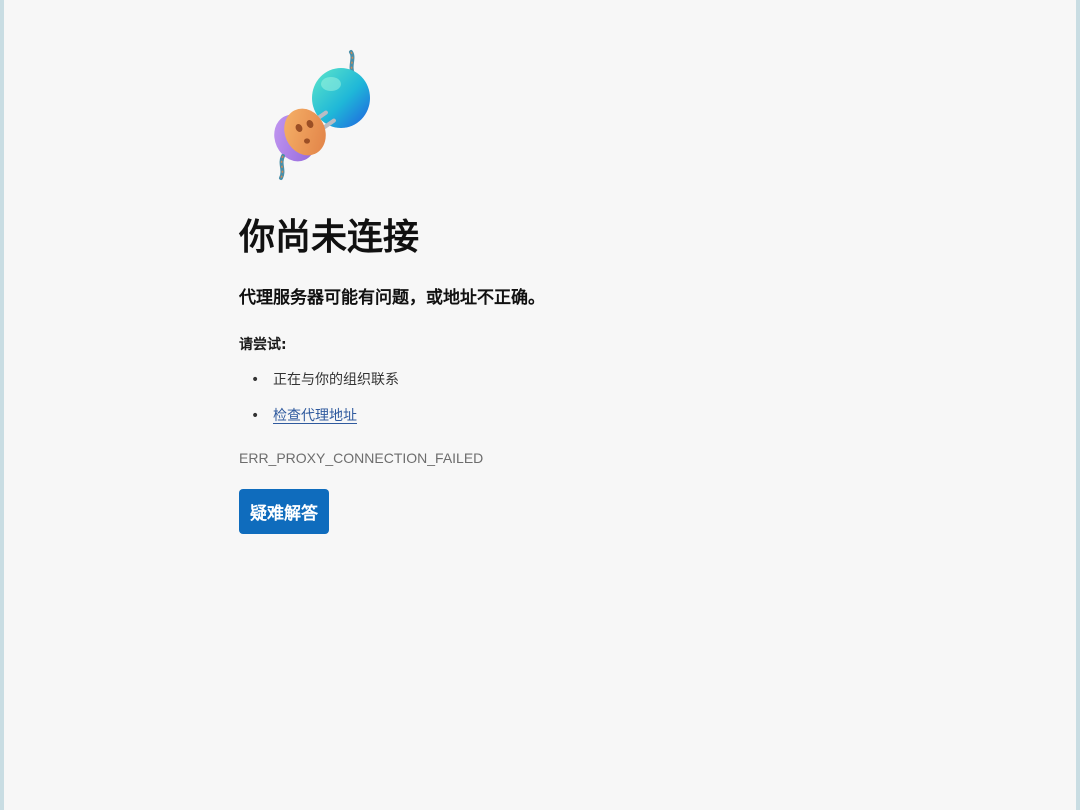  I want to click on window-frame-right, so click(1078, 405).